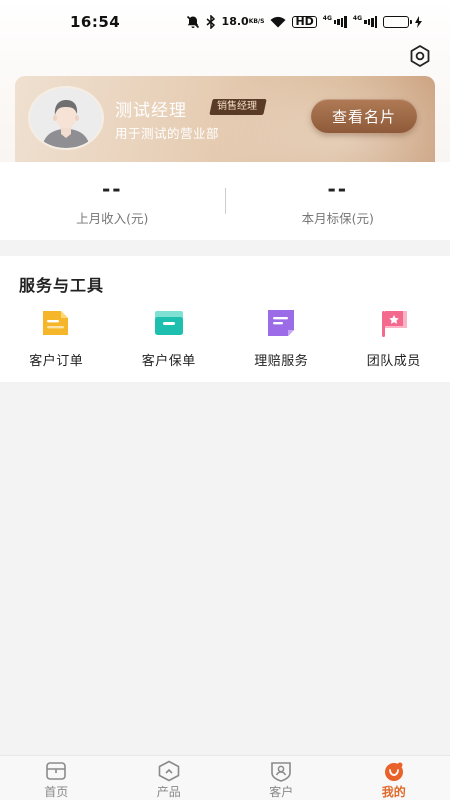 The height and width of the screenshot is (800, 450). I want to click on view-card-button: 查看名片, so click(364, 116).